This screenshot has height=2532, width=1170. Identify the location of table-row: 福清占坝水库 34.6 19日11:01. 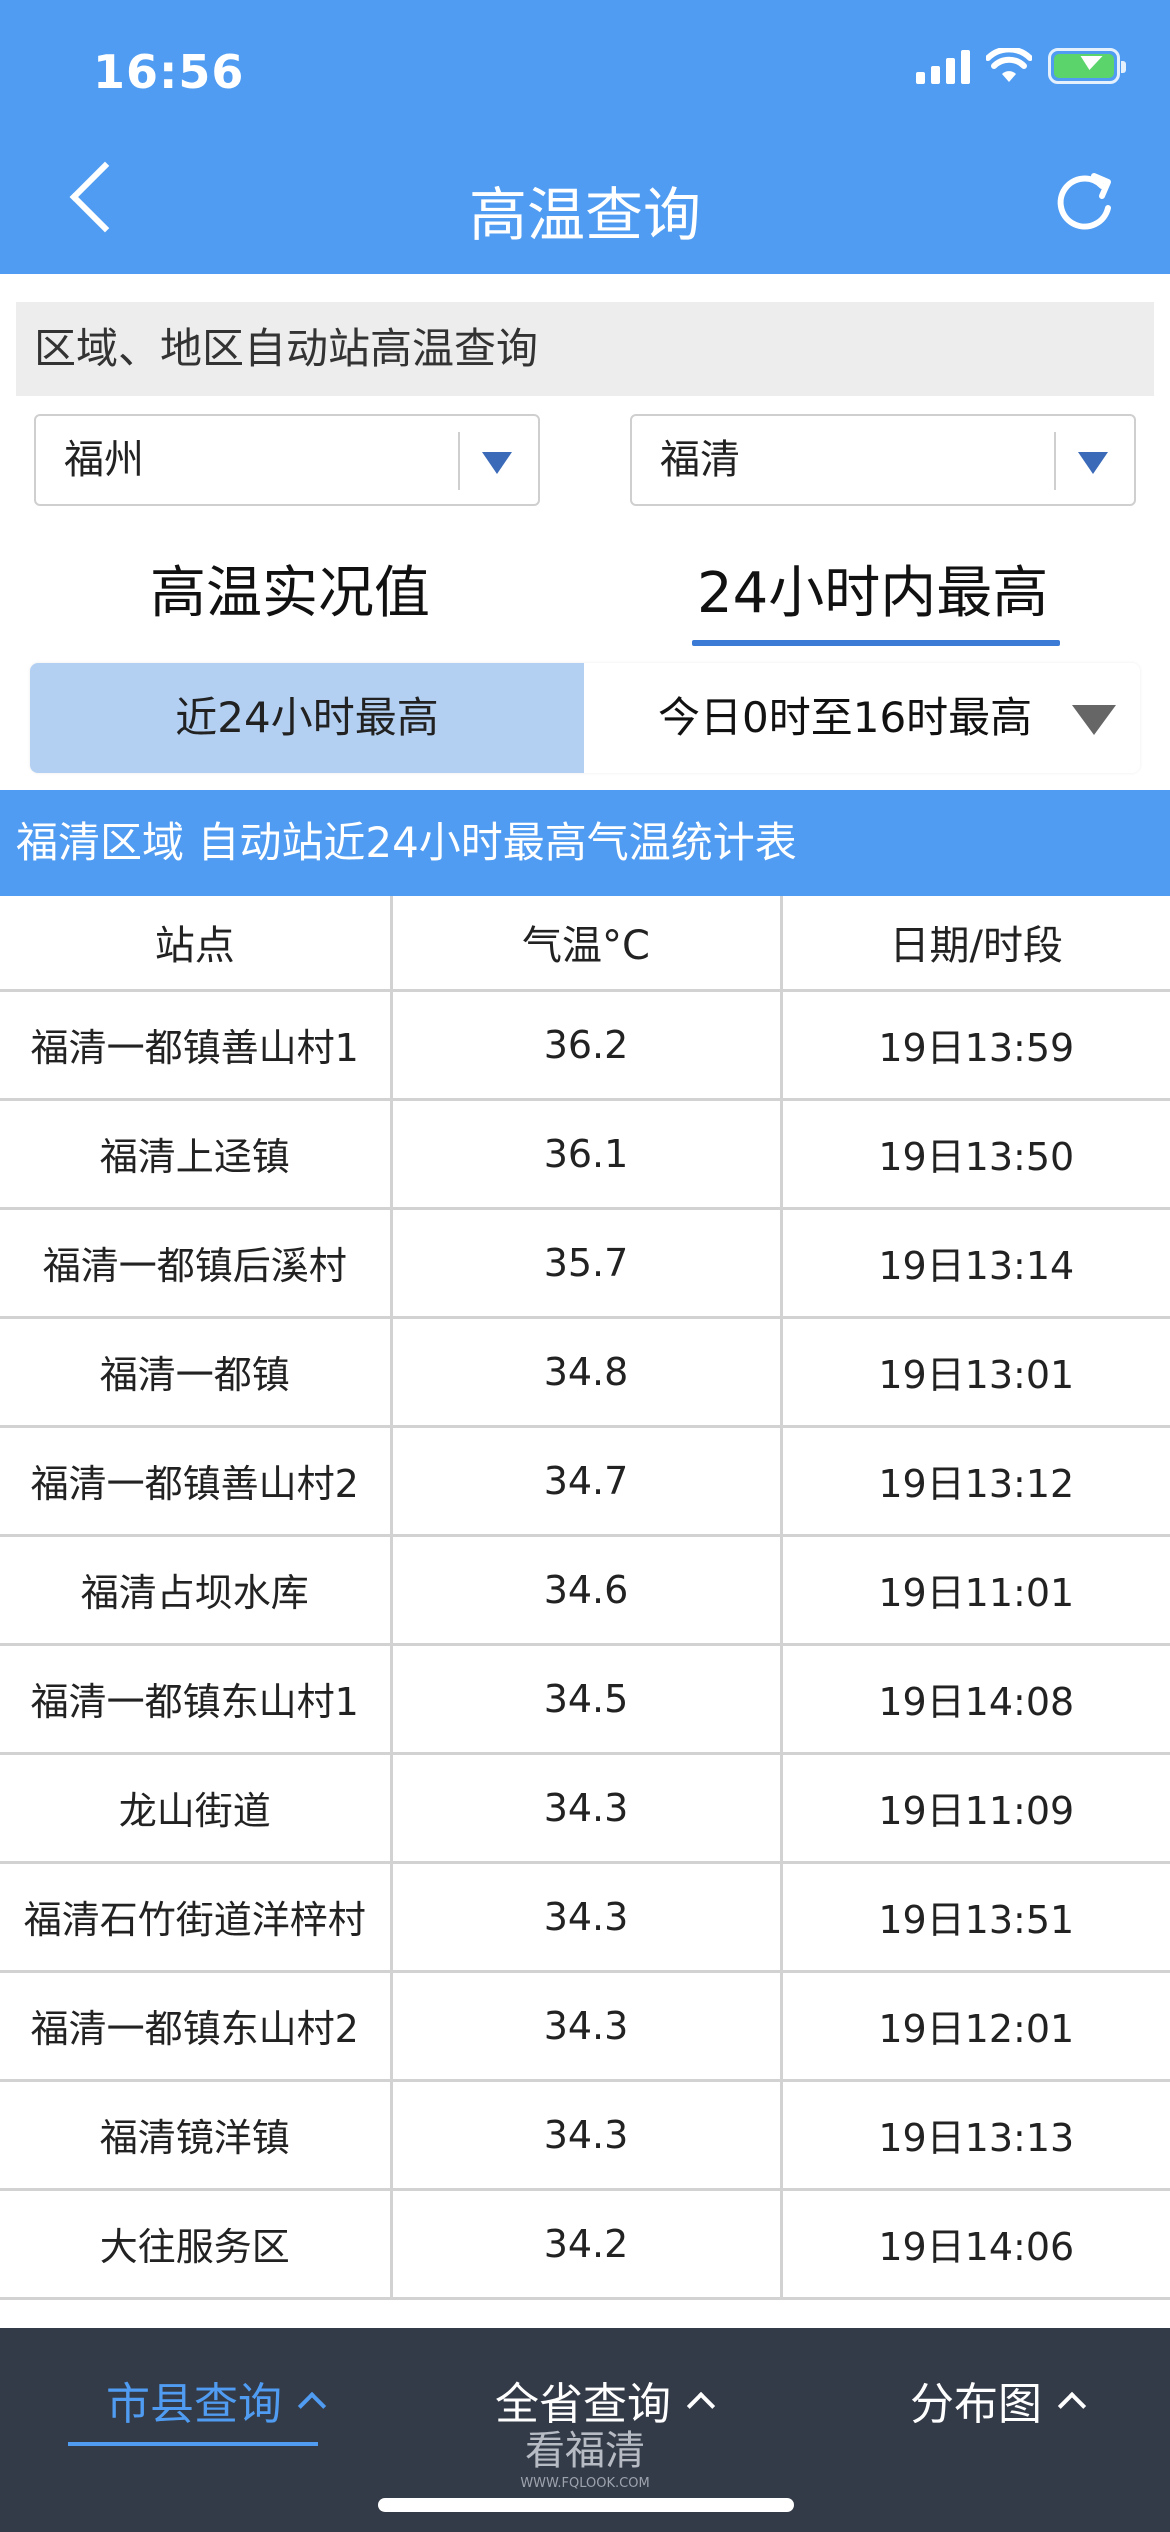
(585, 1590).